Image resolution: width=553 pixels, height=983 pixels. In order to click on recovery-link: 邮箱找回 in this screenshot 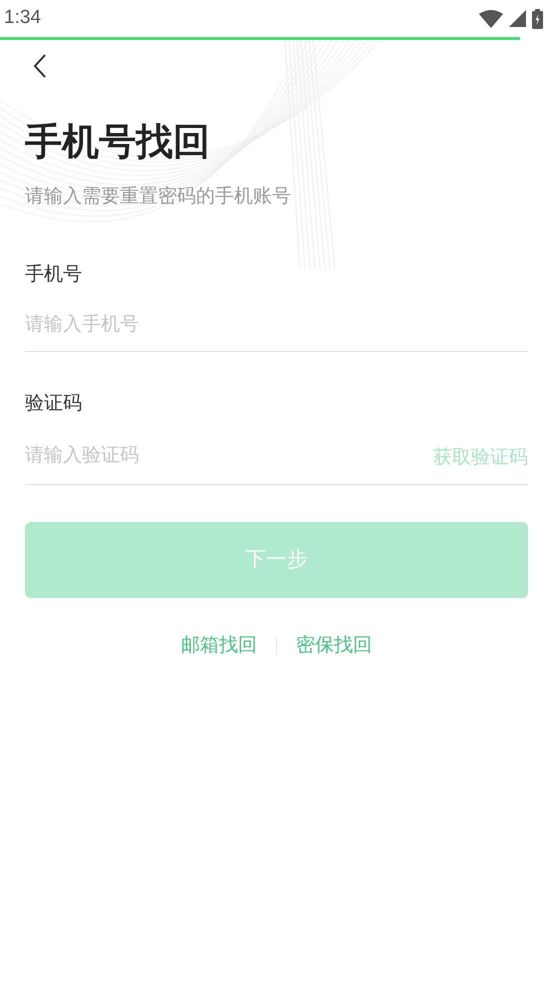, I will do `click(219, 646)`.